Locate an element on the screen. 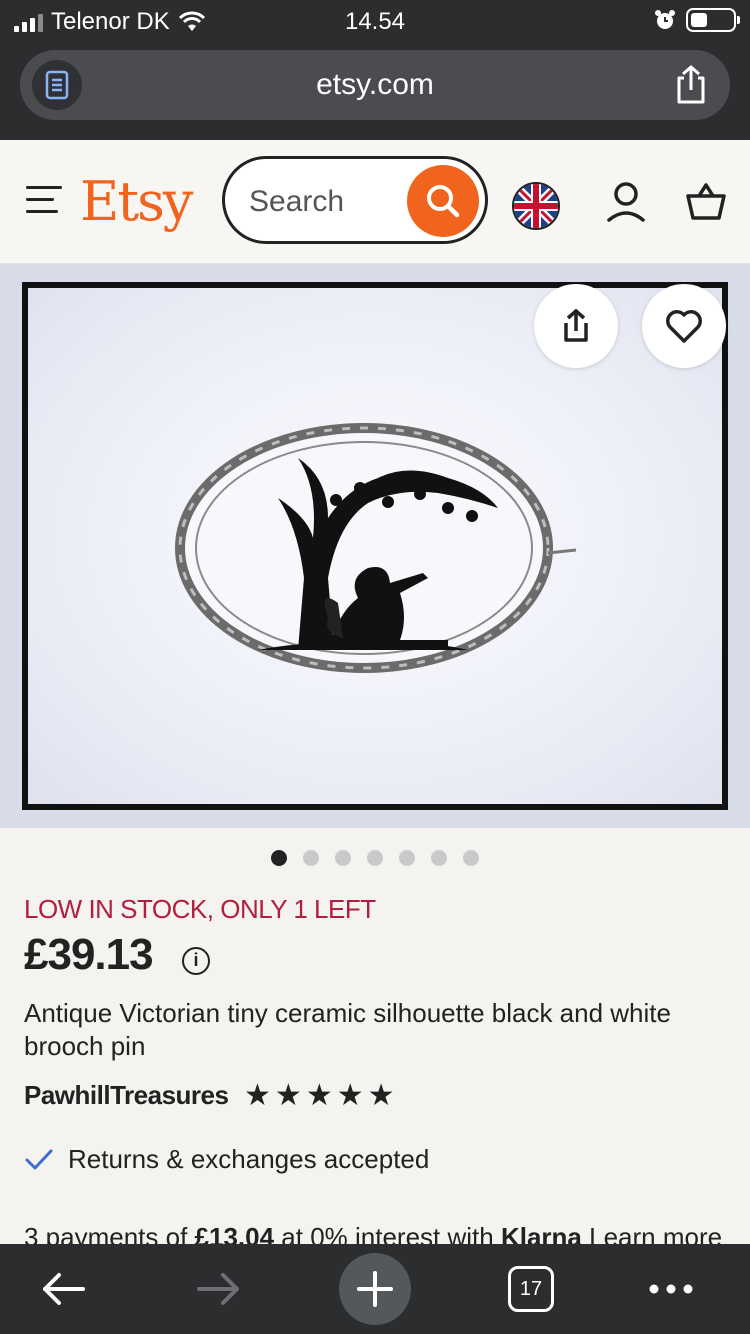 This screenshot has height=1334, width=750. favorite-button is located at coordinates (684, 326).